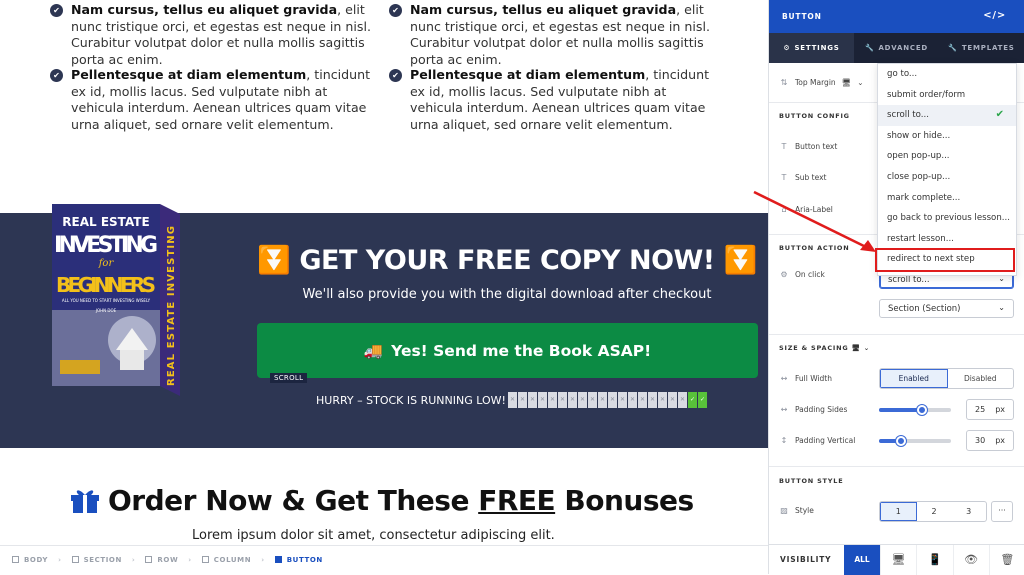  What do you see at coordinates (915, 441) in the screenshot?
I see `padding-vertical-slider` at bounding box center [915, 441].